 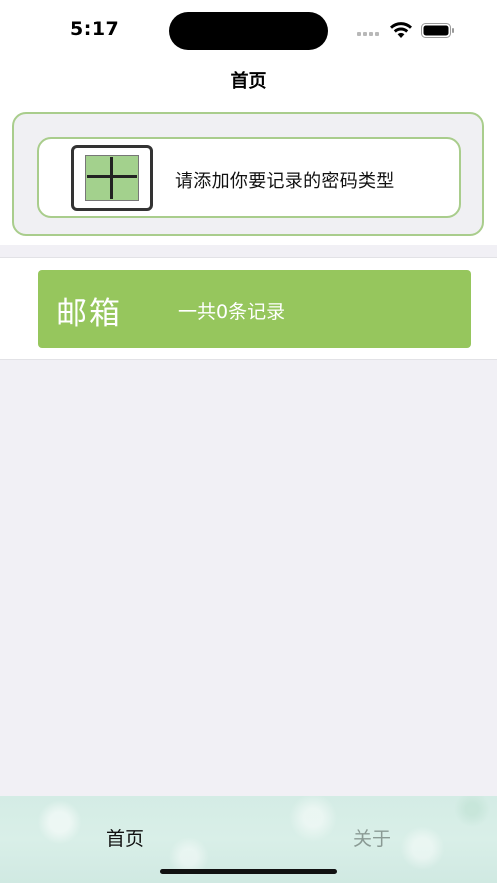 What do you see at coordinates (248, 871) in the screenshot?
I see `home-indicator` at bounding box center [248, 871].